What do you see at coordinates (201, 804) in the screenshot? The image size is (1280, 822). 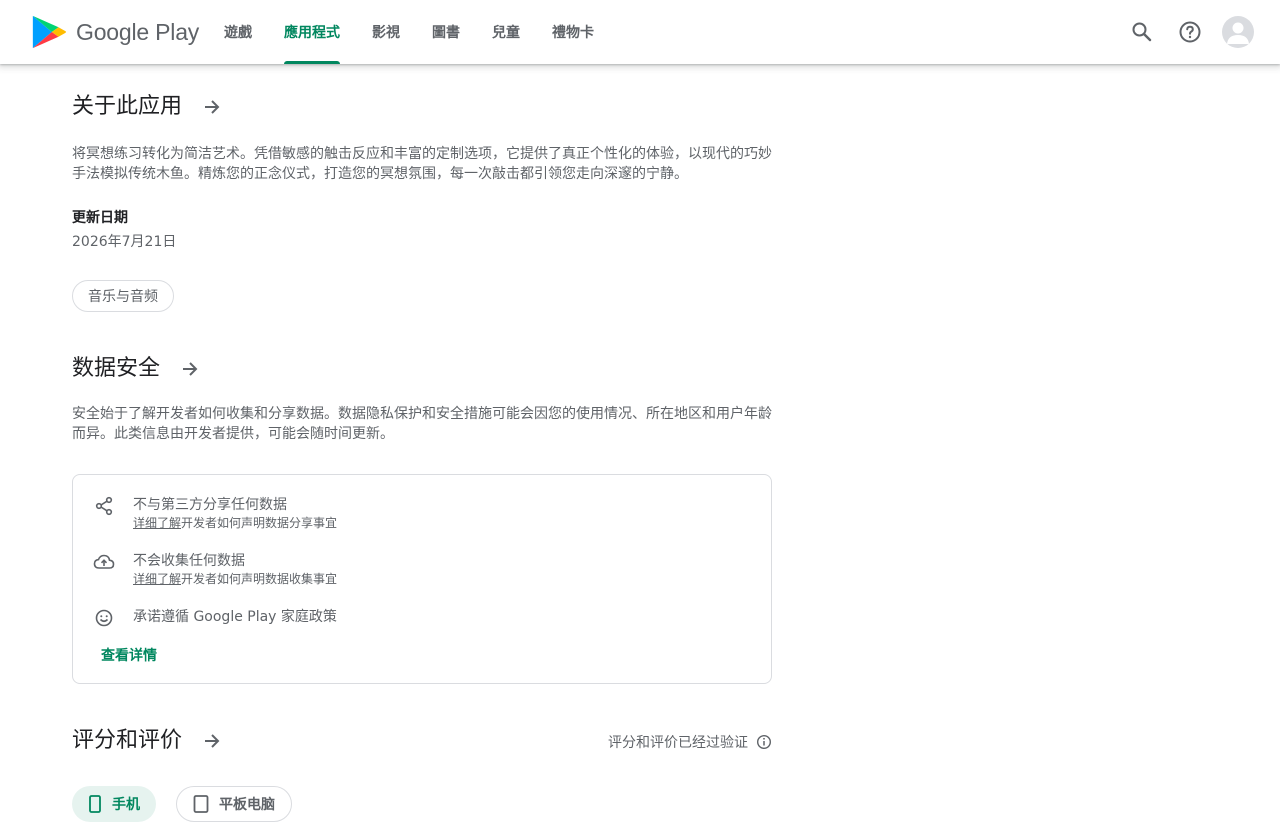 I see `tablet-icon` at bounding box center [201, 804].